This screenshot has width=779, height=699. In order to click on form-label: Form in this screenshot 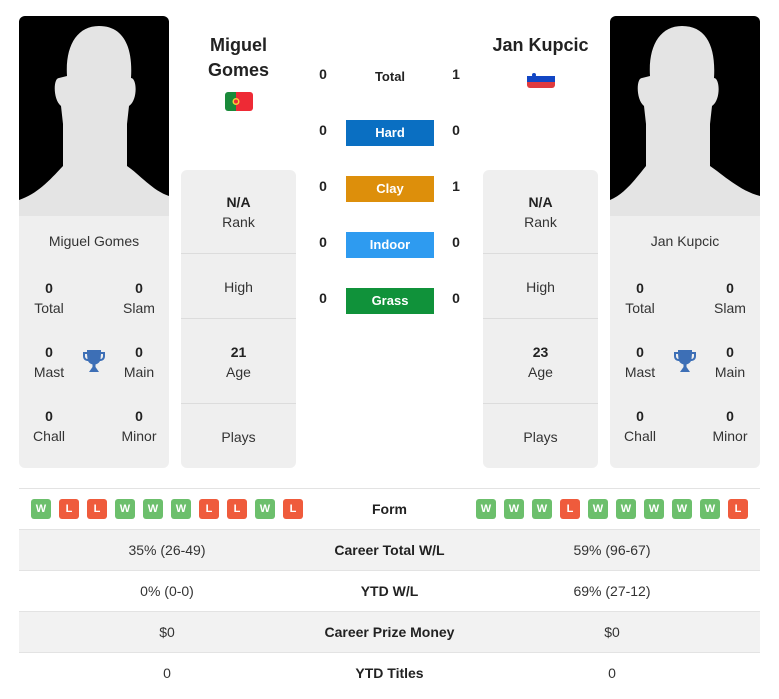, I will do `click(389, 509)`.